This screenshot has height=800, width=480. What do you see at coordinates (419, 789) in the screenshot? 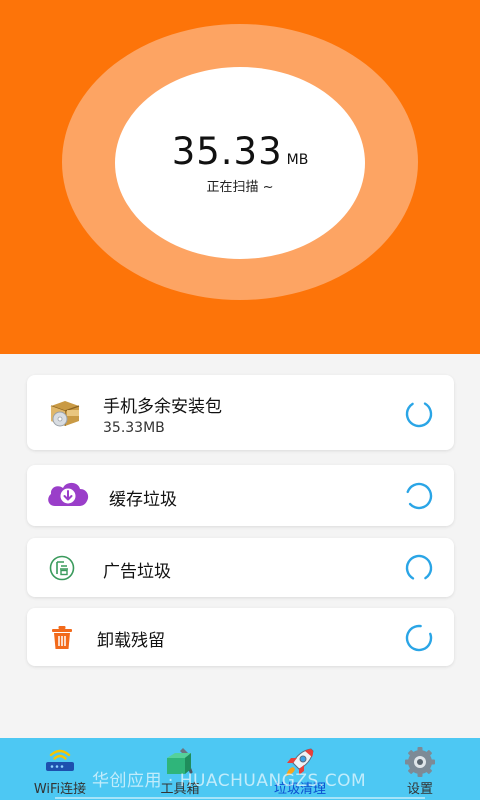
I see `nav-label: 设置` at bounding box center [419, 789].